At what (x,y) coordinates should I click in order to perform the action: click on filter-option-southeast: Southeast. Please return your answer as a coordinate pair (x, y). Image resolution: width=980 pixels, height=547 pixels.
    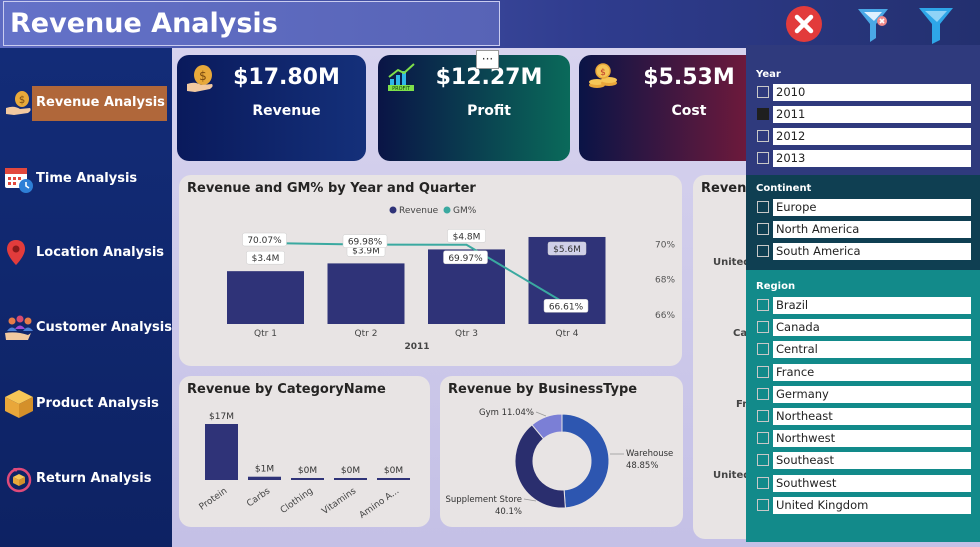
    Looking at the image, I should click on (863, 461).